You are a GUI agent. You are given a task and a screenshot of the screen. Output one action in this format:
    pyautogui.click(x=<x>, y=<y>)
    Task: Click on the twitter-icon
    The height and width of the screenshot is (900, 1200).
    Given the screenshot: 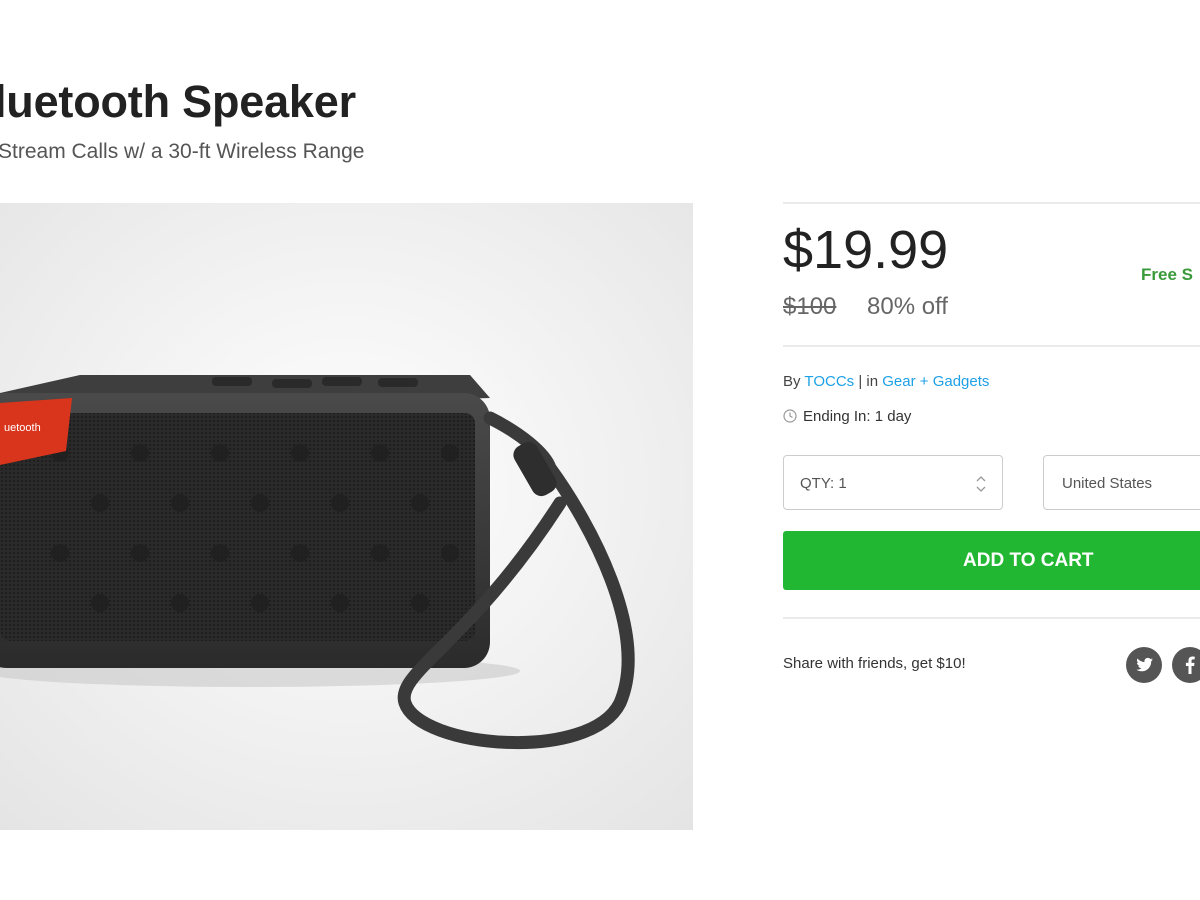 What is the action you would take?
    pyautogui.click(x=1144, y=664)
    